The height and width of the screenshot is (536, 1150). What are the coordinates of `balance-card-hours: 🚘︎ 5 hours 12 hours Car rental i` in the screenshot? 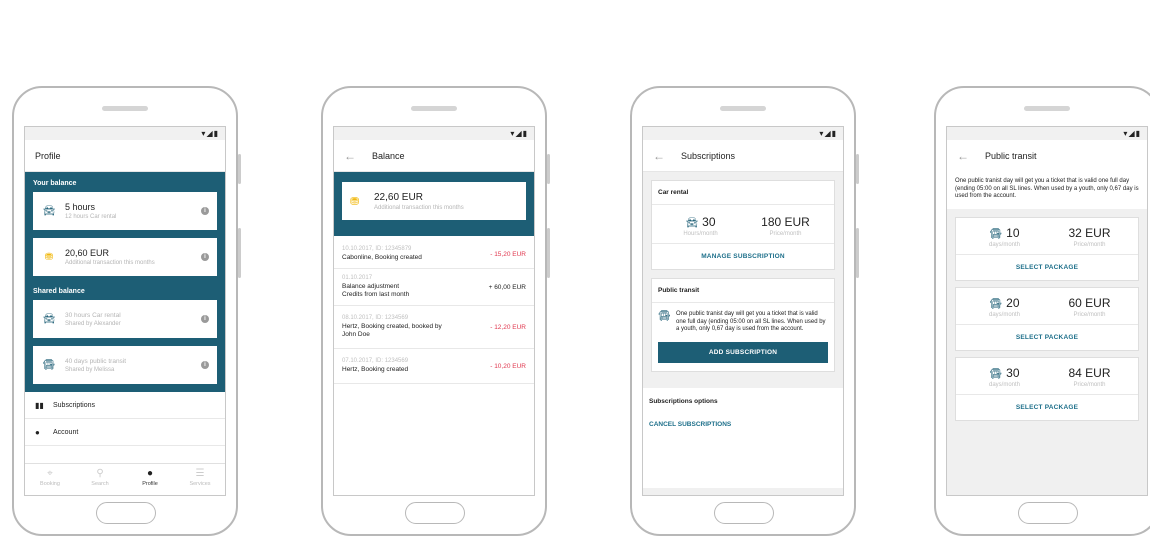 It's located at (125, 211).